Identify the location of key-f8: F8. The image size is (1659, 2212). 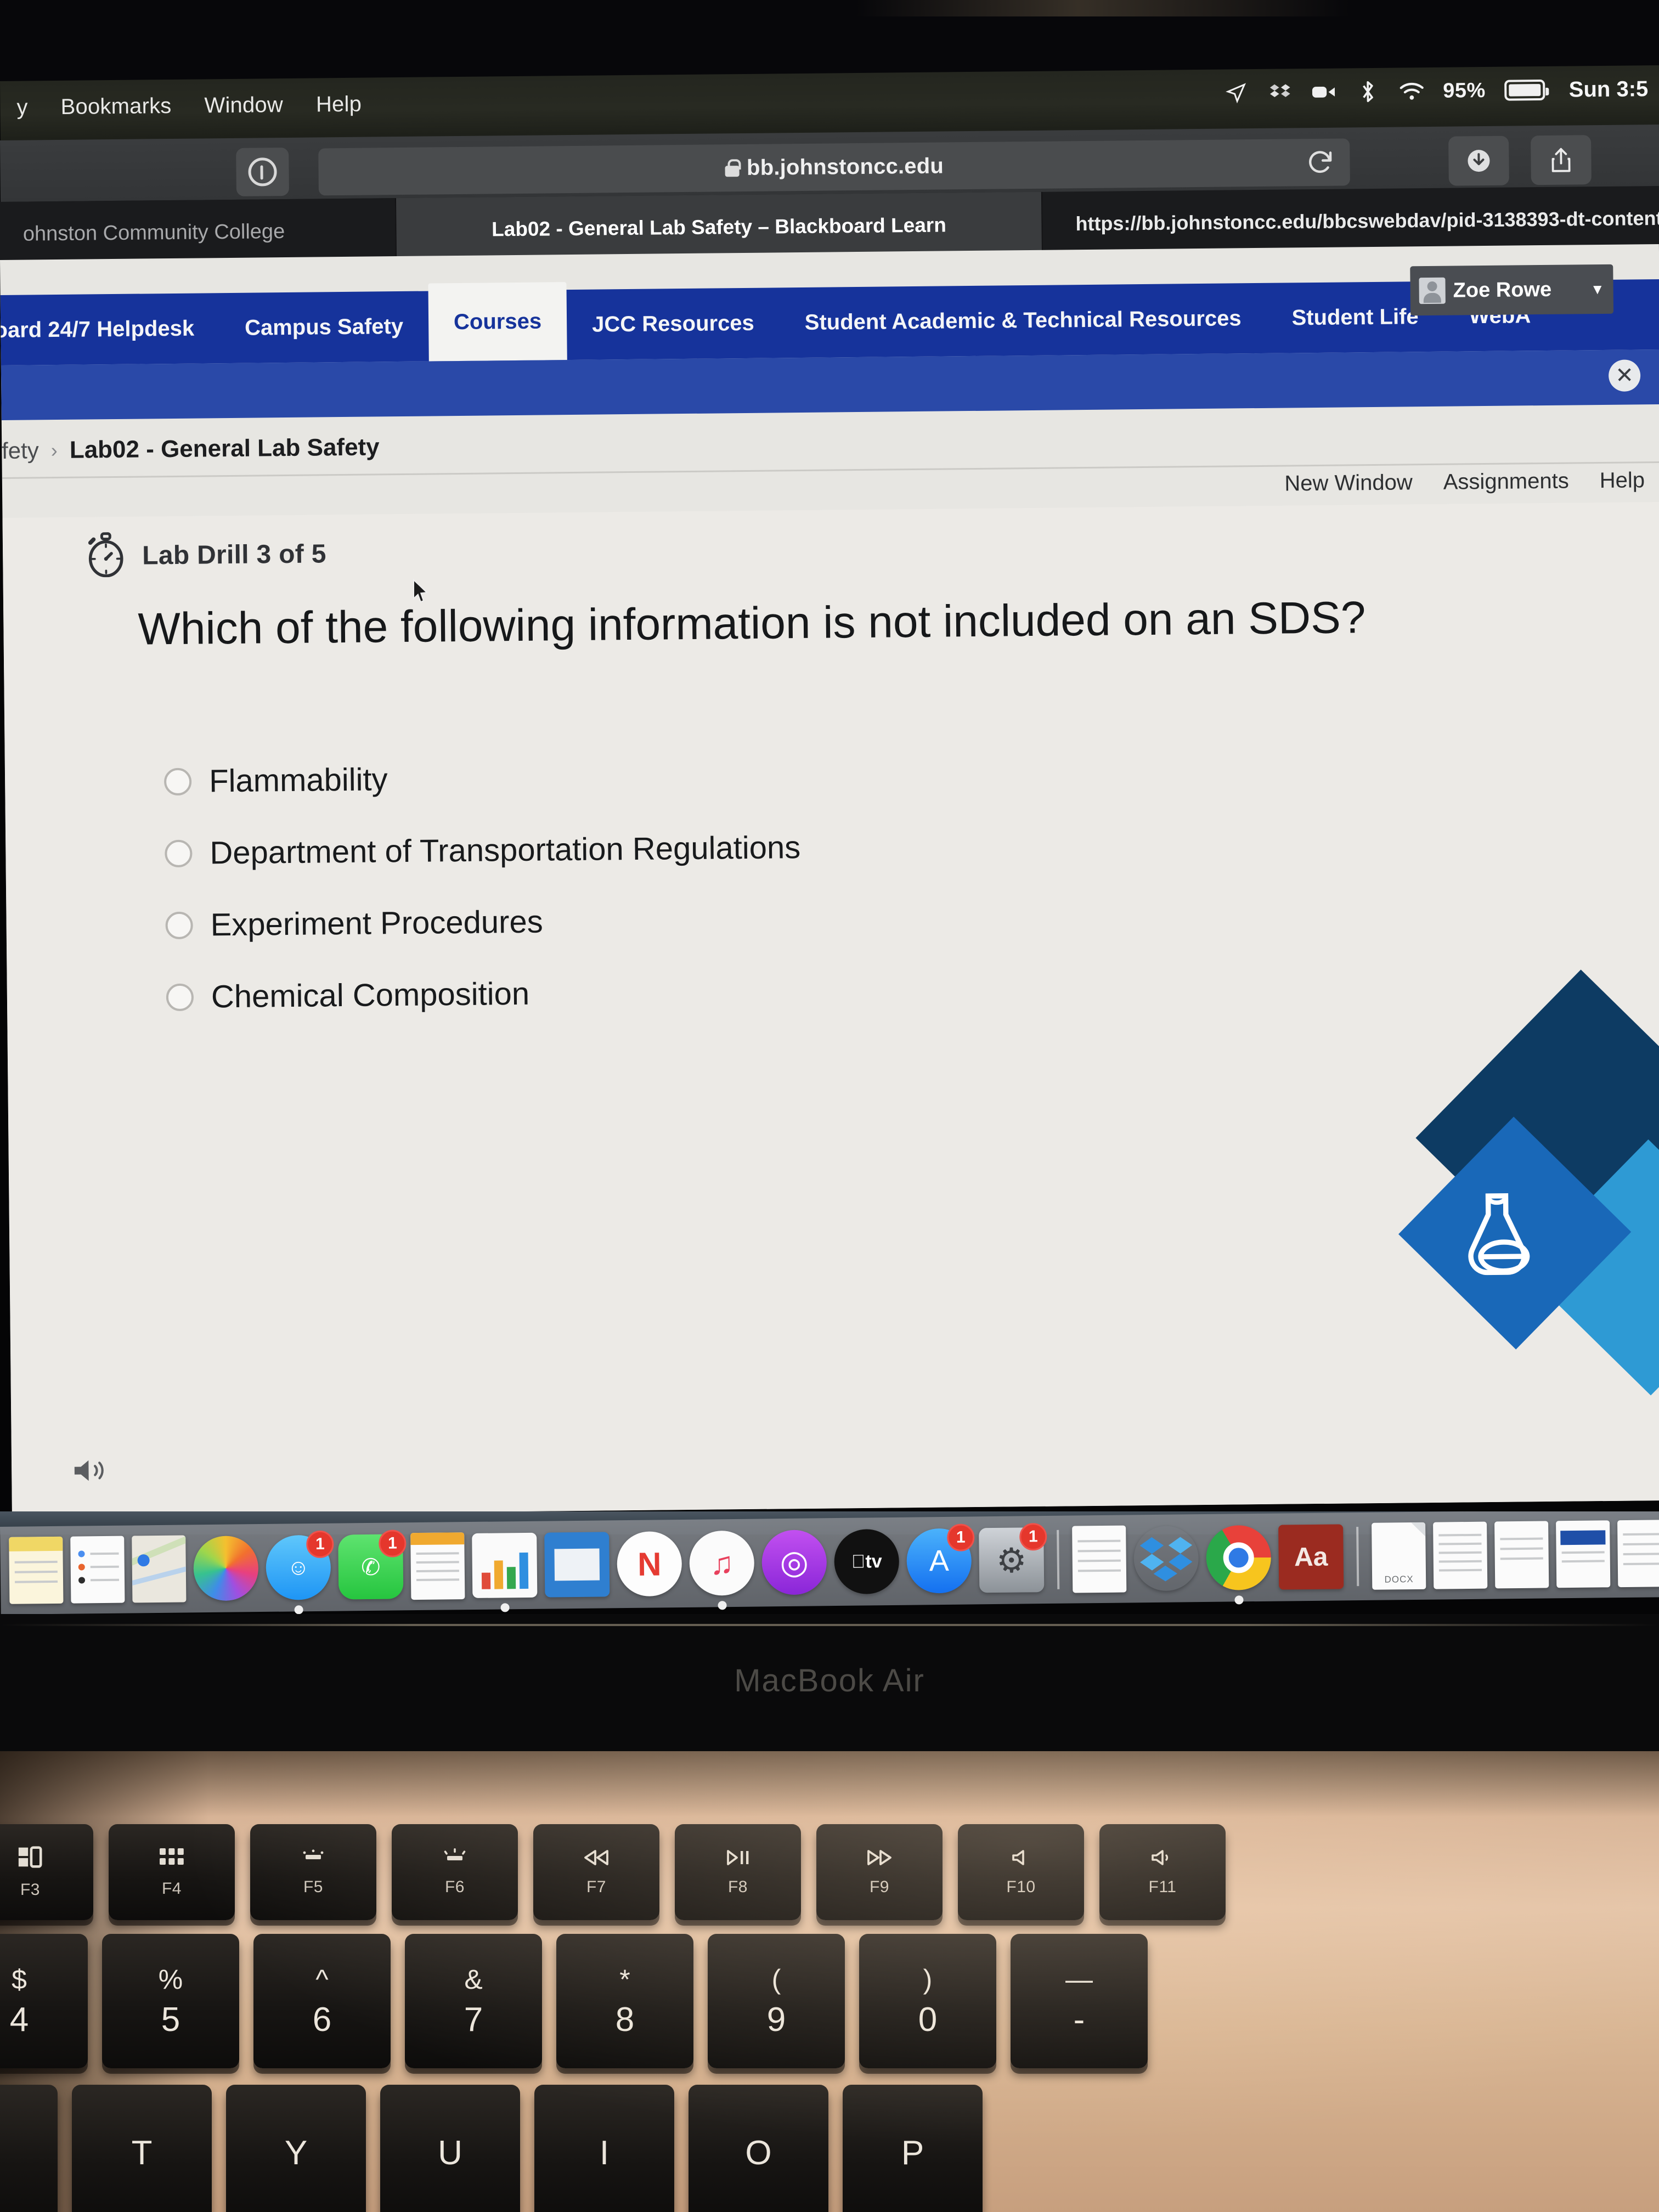
(738, 1872).